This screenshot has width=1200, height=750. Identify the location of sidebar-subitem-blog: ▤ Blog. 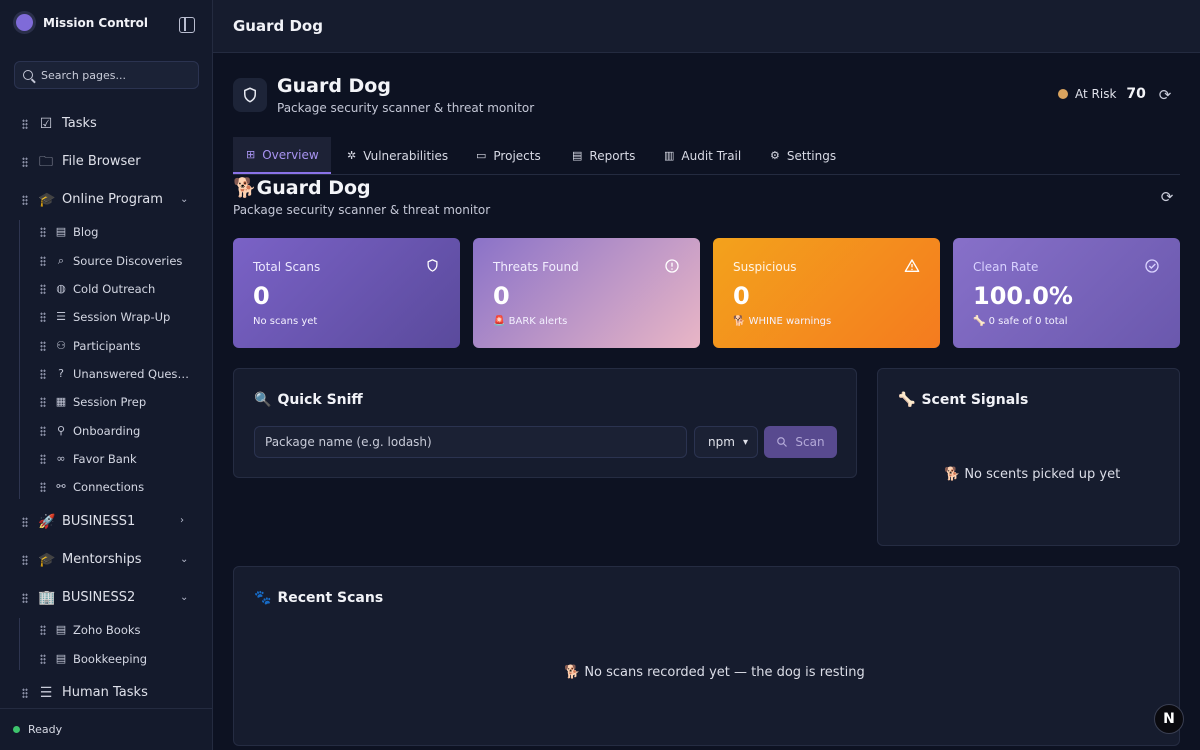
(106, 232).